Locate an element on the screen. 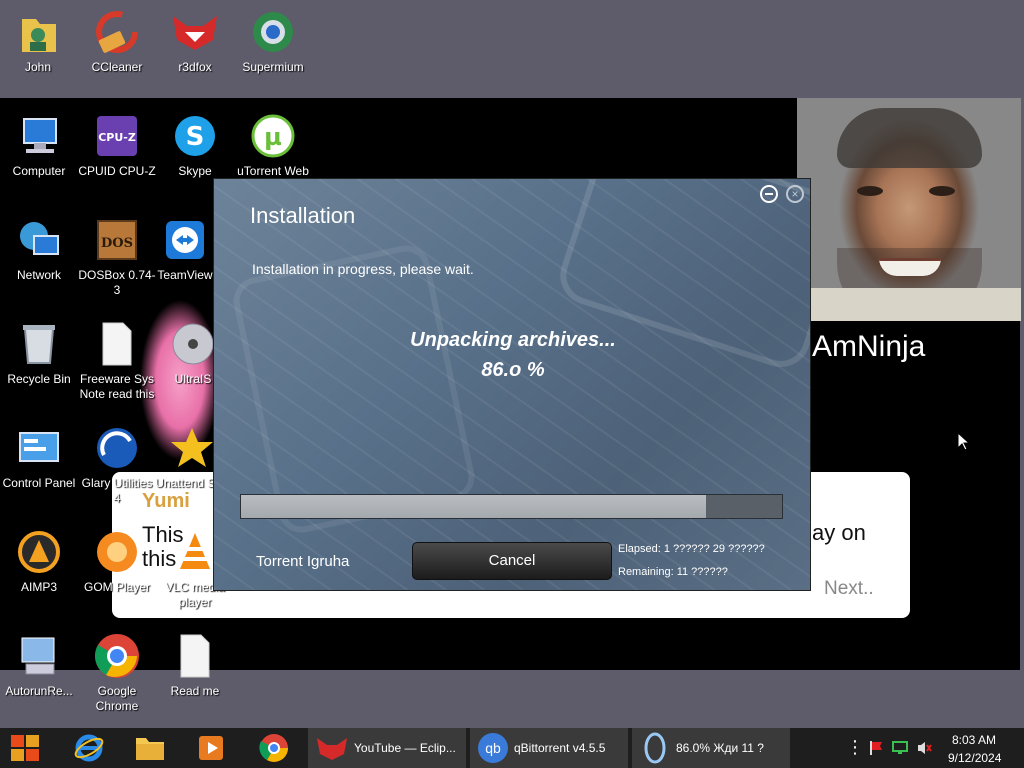 This screenshot has width=1024, height=768. wallpaper-photo is located at coordinates (909, 209).